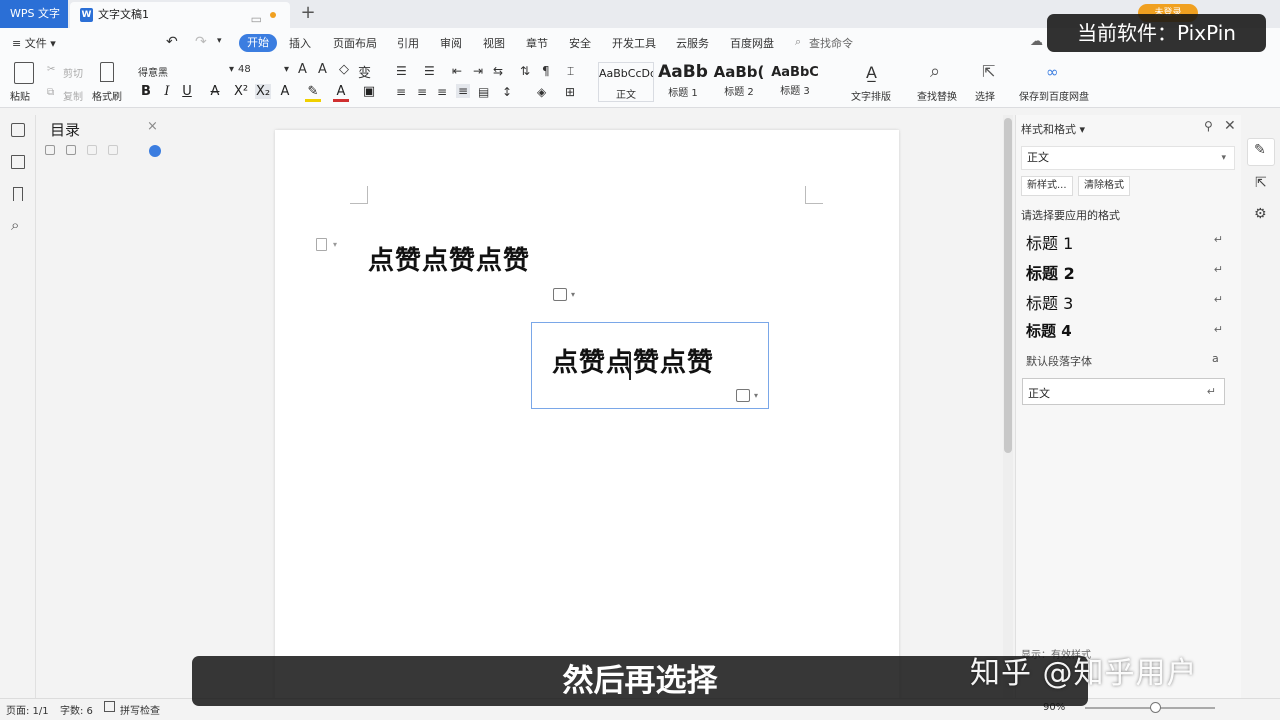  Describe the element at coordinates (1054, 95) in the screenshot. I see `save-to-baidu-button: 保存到百度网盘` at that location.